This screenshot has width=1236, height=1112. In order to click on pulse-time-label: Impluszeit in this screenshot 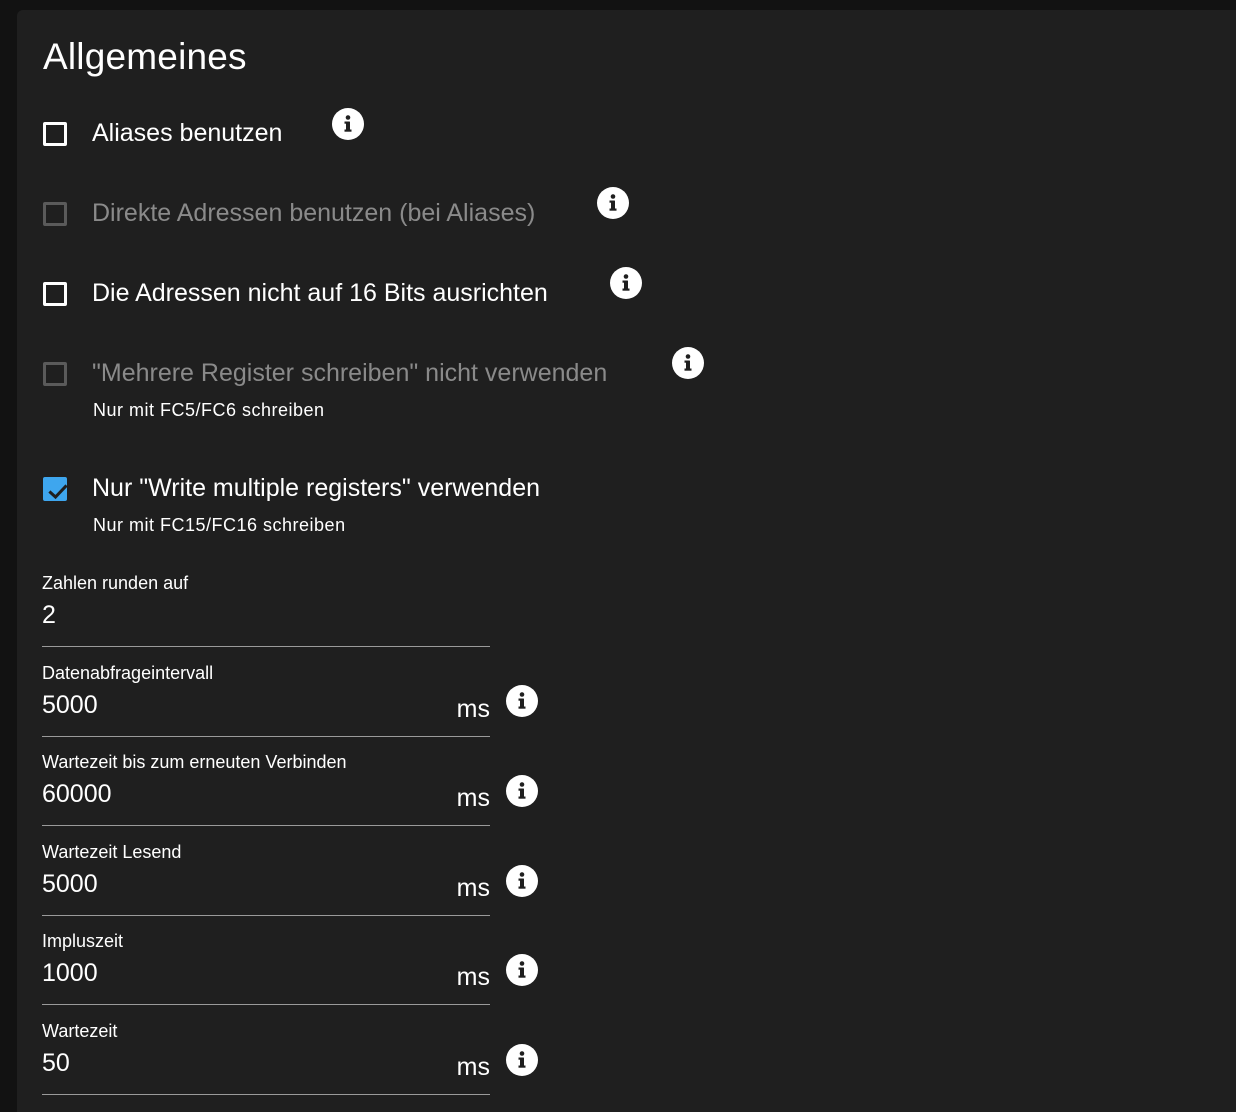, I will do `click(83, 941)`.